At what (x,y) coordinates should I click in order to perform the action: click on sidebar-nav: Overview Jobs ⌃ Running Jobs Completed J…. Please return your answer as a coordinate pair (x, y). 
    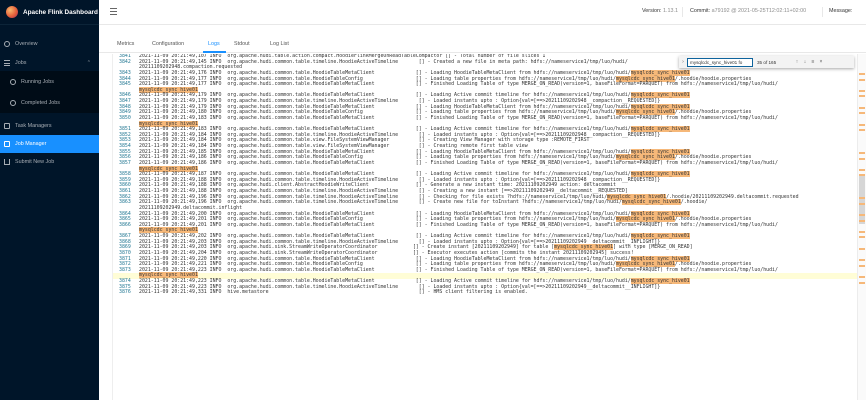
    Looking at the image, I should click on (49, 98).